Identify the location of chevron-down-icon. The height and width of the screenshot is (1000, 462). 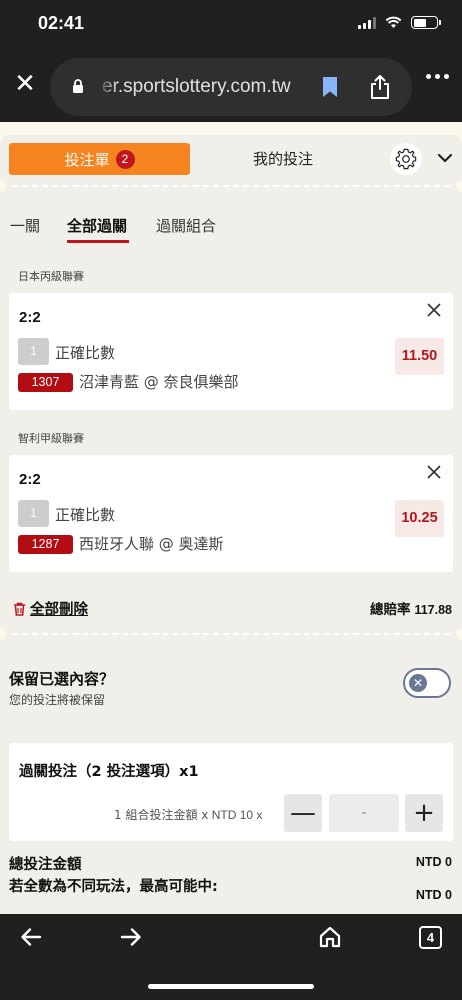
(445, 158).